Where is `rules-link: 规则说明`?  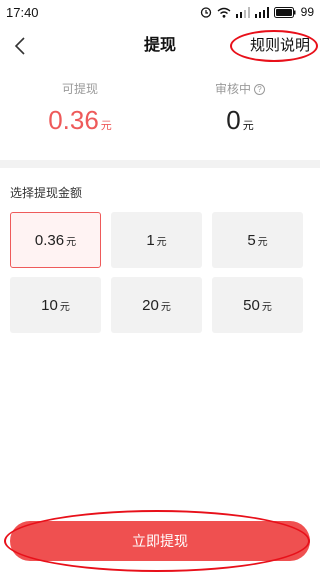 rules-link: 规则说明 is located at coordinates (280, 46).